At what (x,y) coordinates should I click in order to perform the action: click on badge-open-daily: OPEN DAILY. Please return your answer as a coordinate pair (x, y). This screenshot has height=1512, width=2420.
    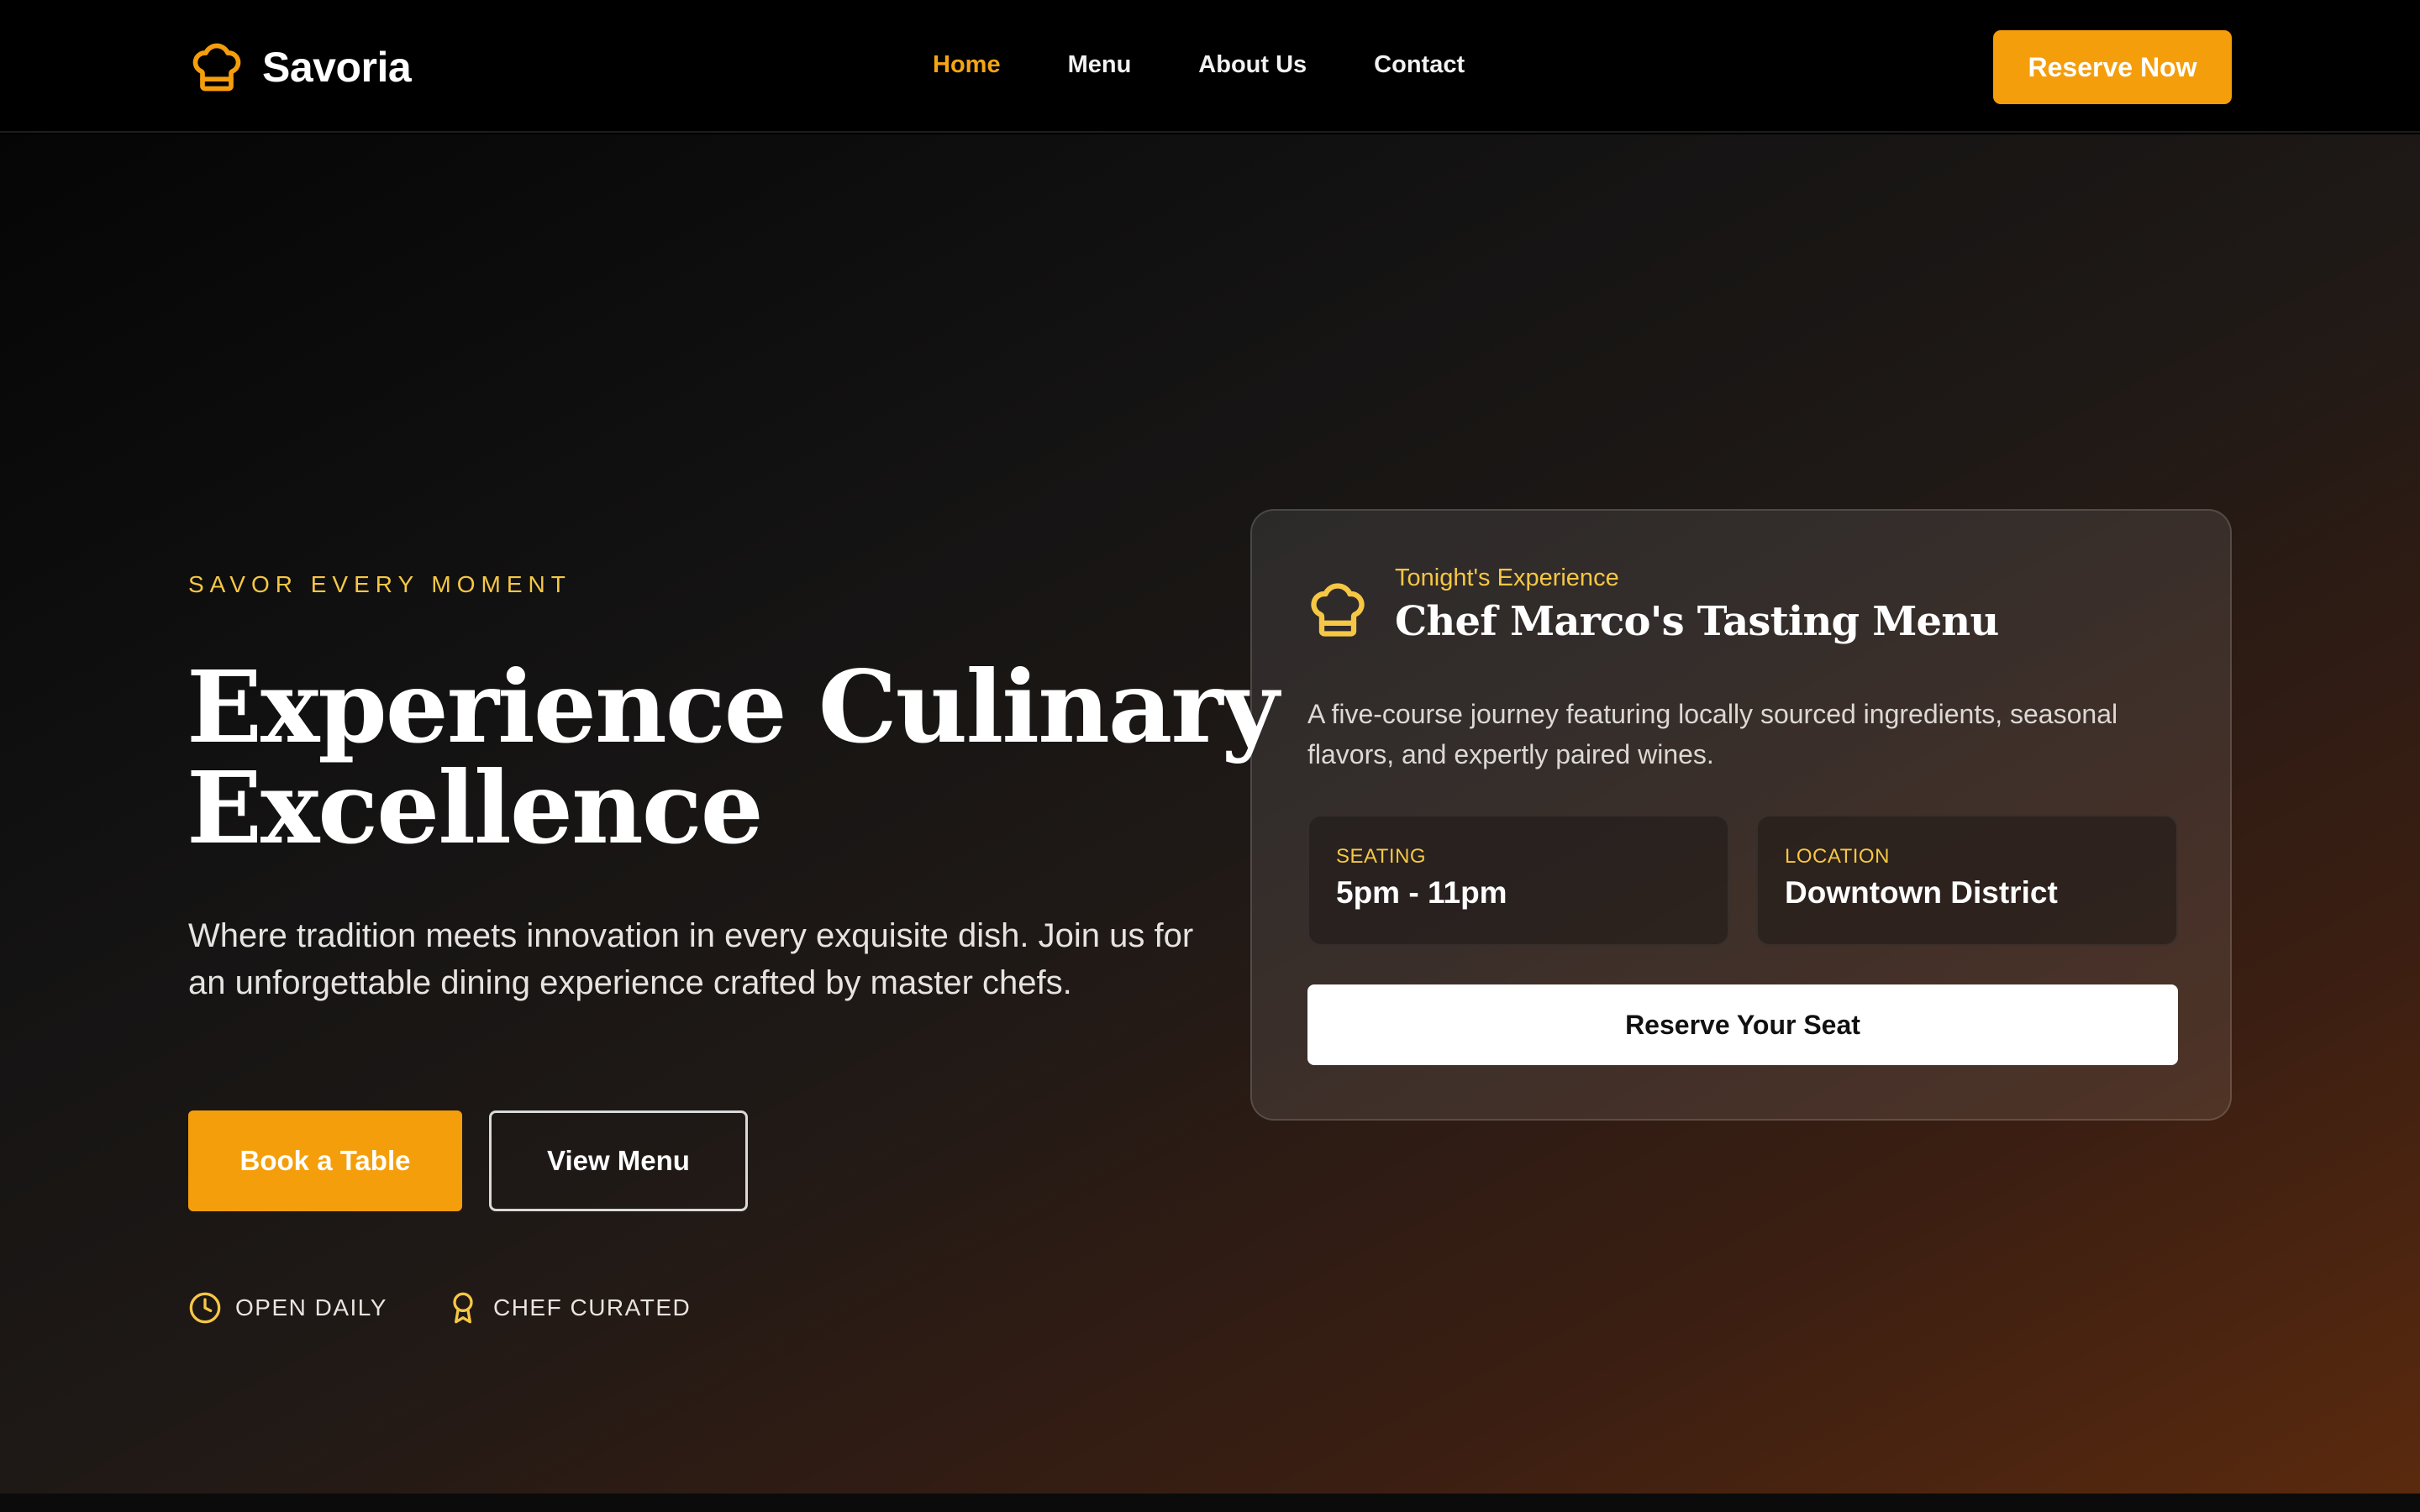
    Looking at the image, I should click on (287, 1308).